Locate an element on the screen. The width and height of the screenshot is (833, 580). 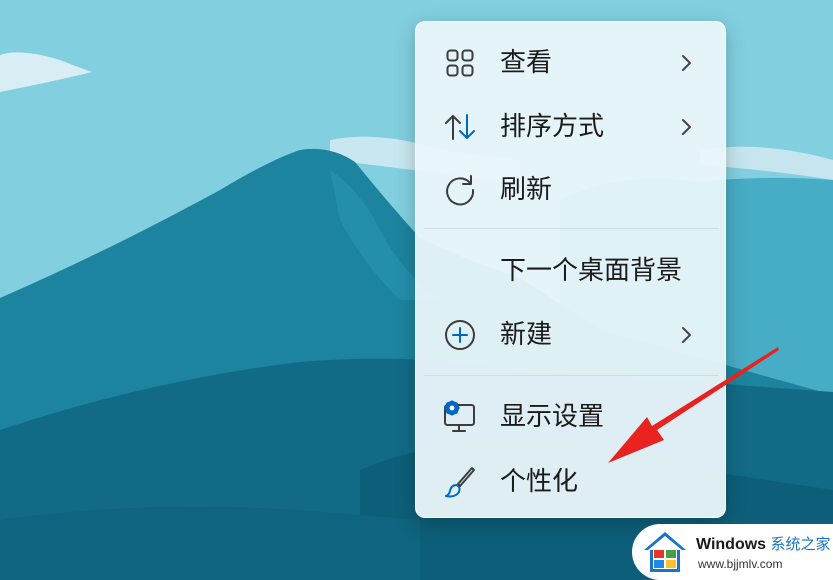
menu-item-label: 下一个桌面背景 is located at coordinates (591, 271).